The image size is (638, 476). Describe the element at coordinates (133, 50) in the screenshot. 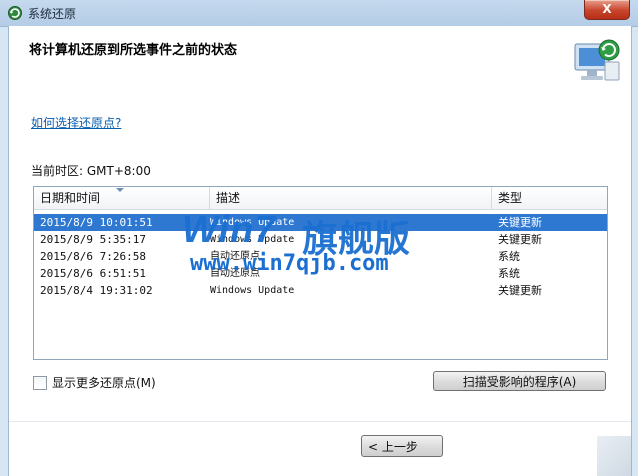

I see `page-title: 将计算机还原到所选事件之前的状态` at that location.